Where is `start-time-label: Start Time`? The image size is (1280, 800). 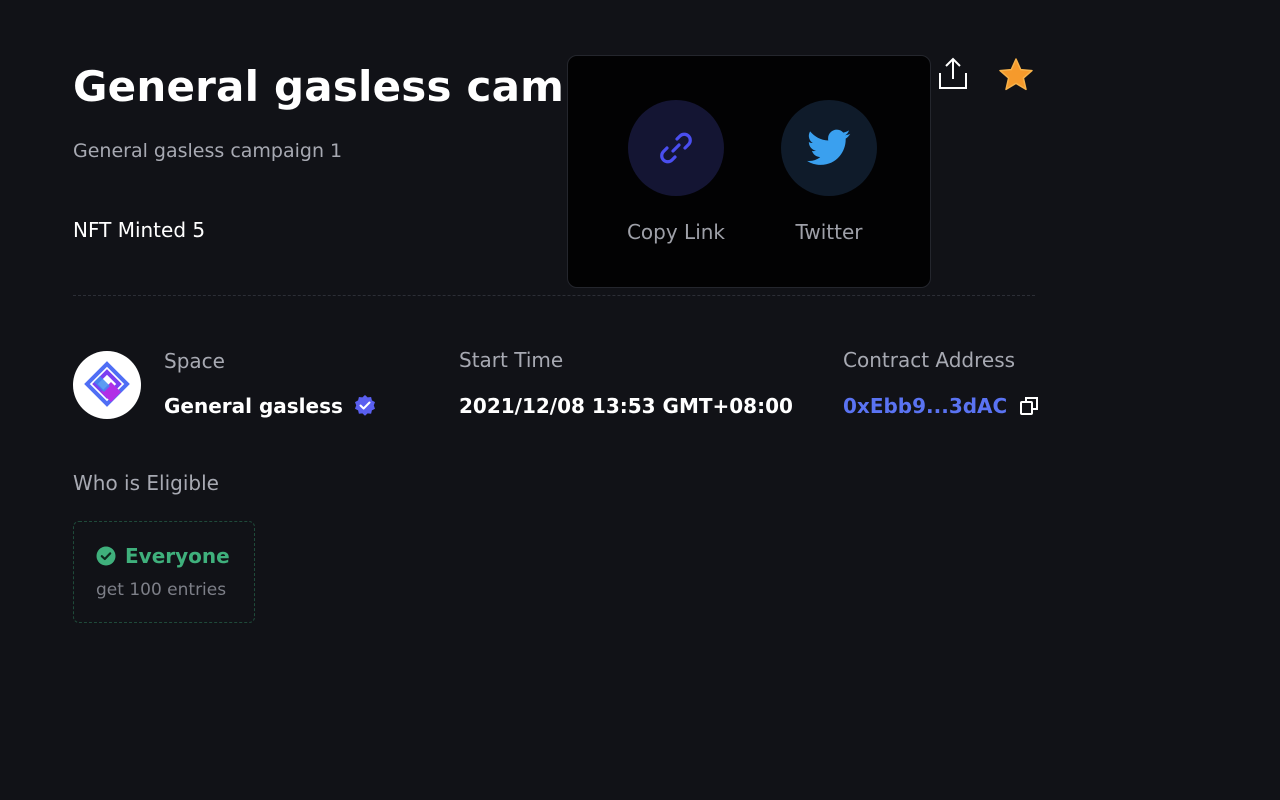 start-time-label: Start Time is located at coordinates (511, 360).